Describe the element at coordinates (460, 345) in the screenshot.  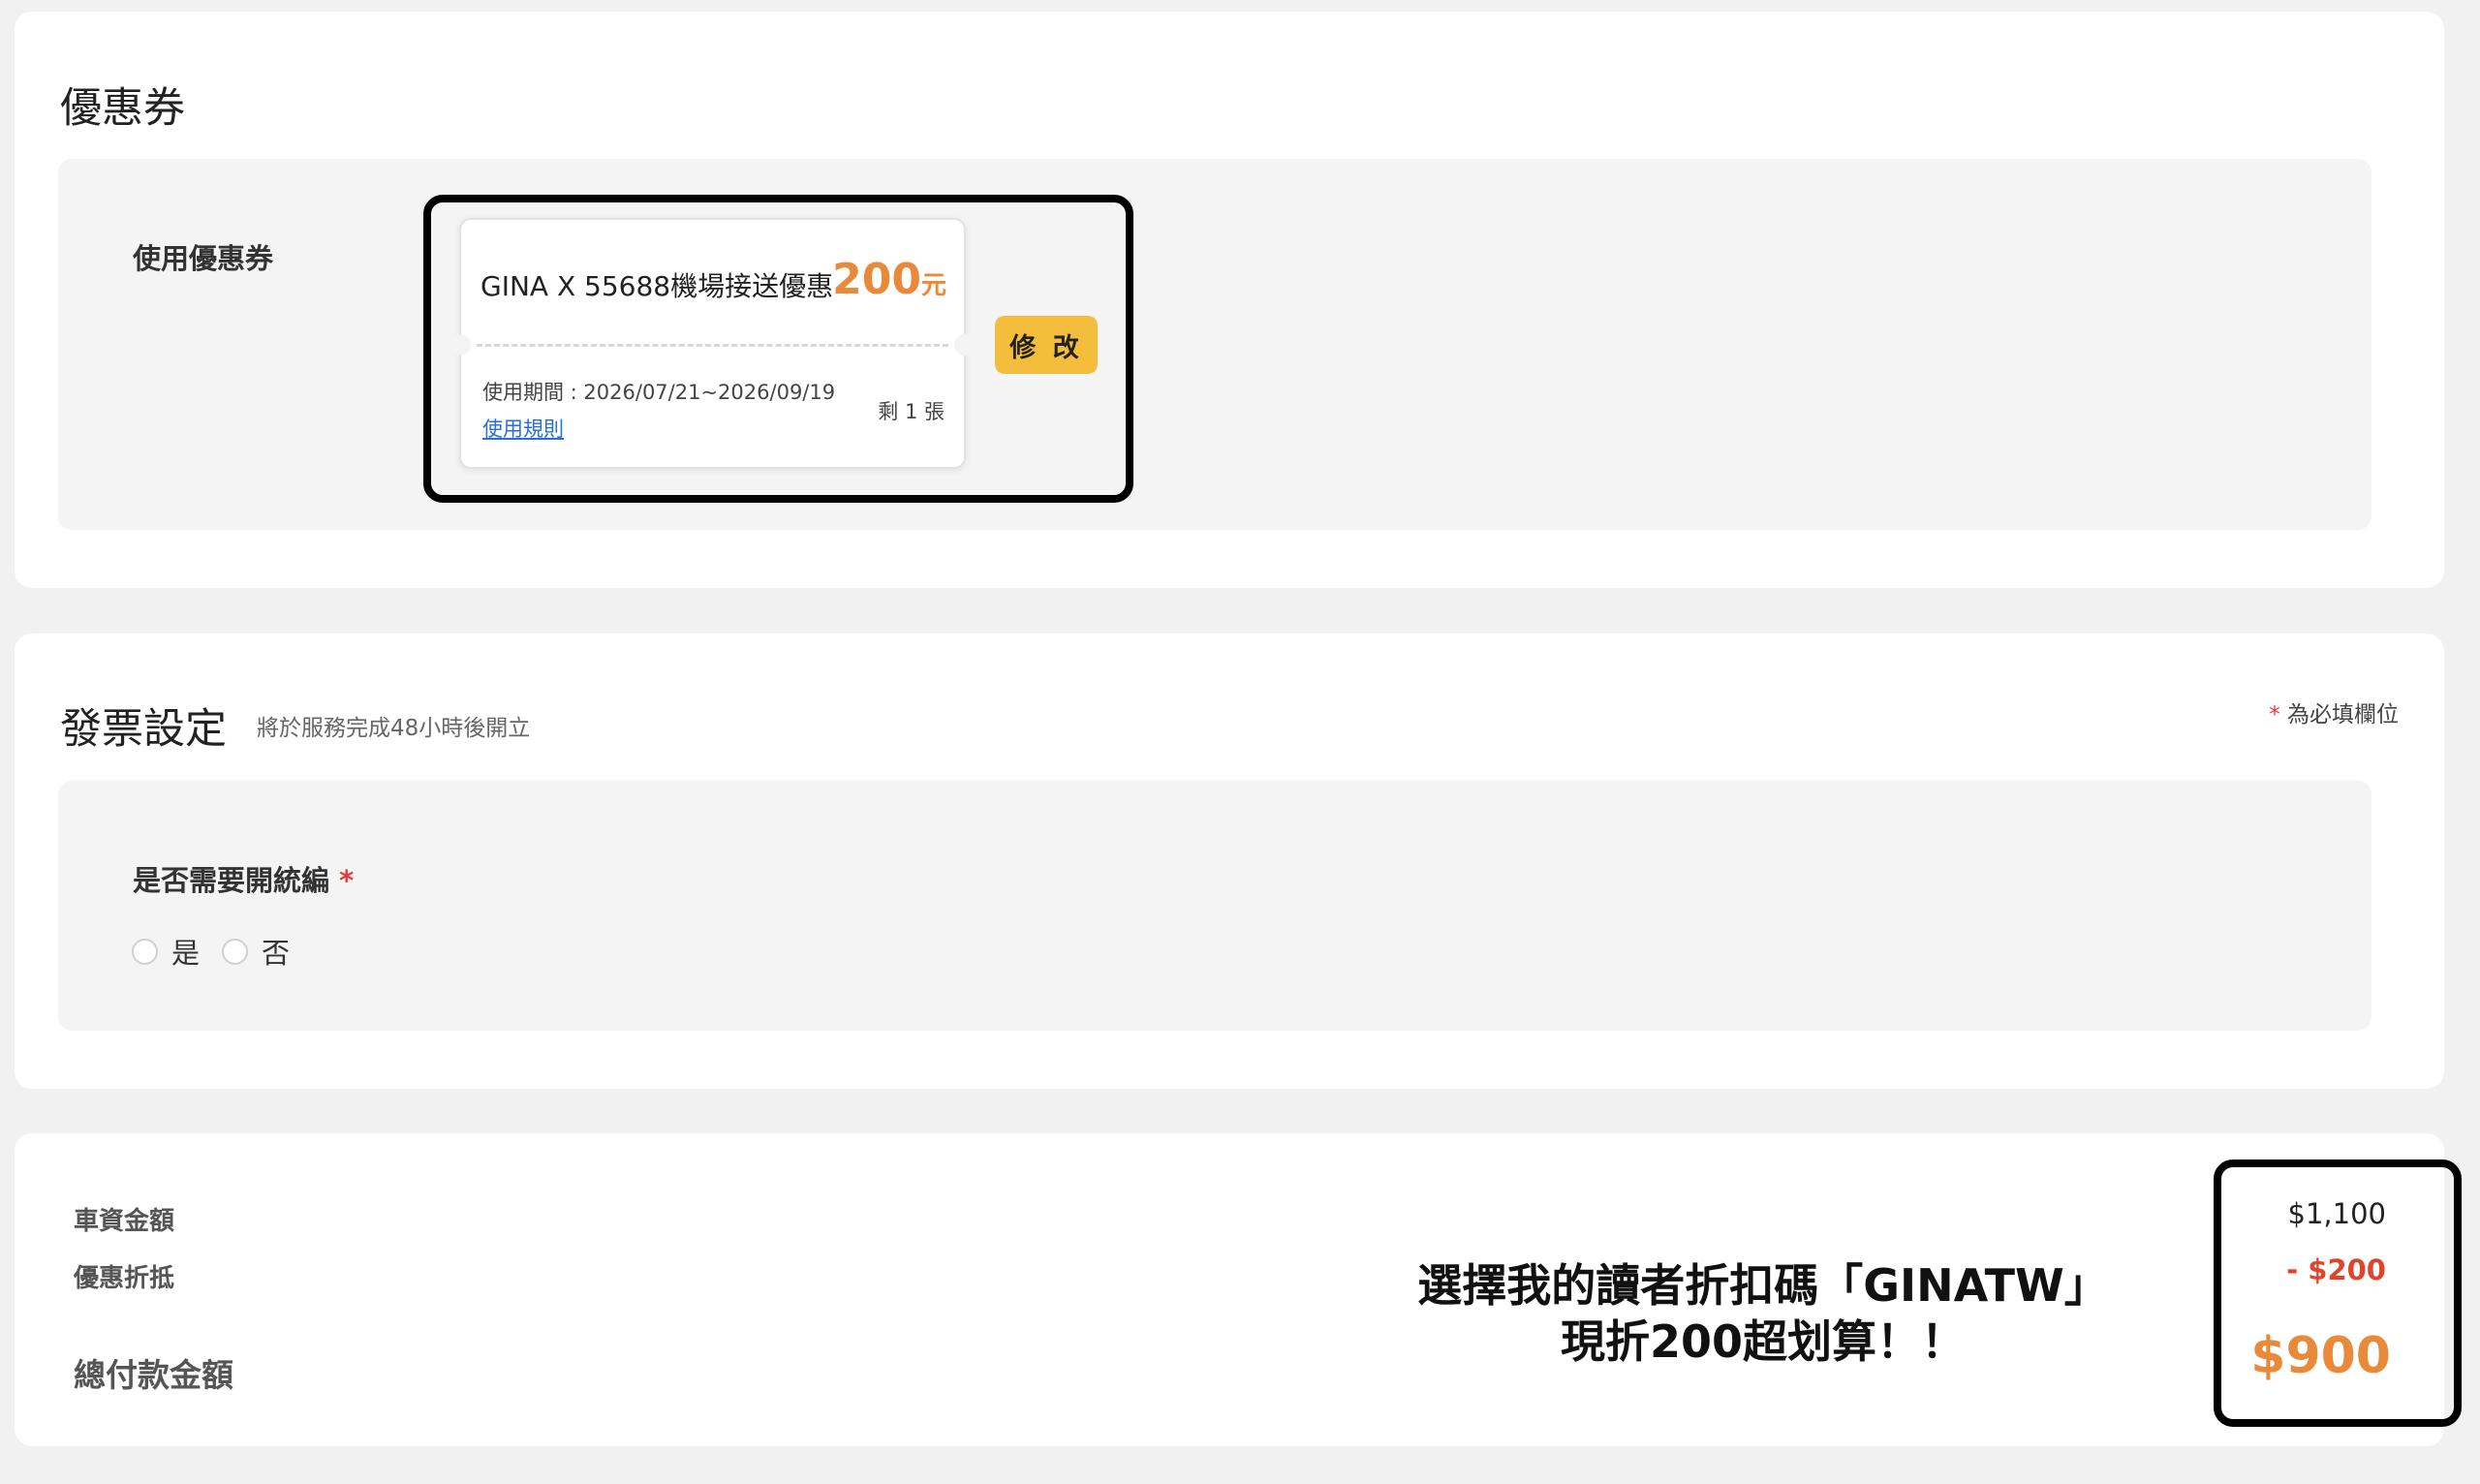
I see `ticket-notch-left` at that location.